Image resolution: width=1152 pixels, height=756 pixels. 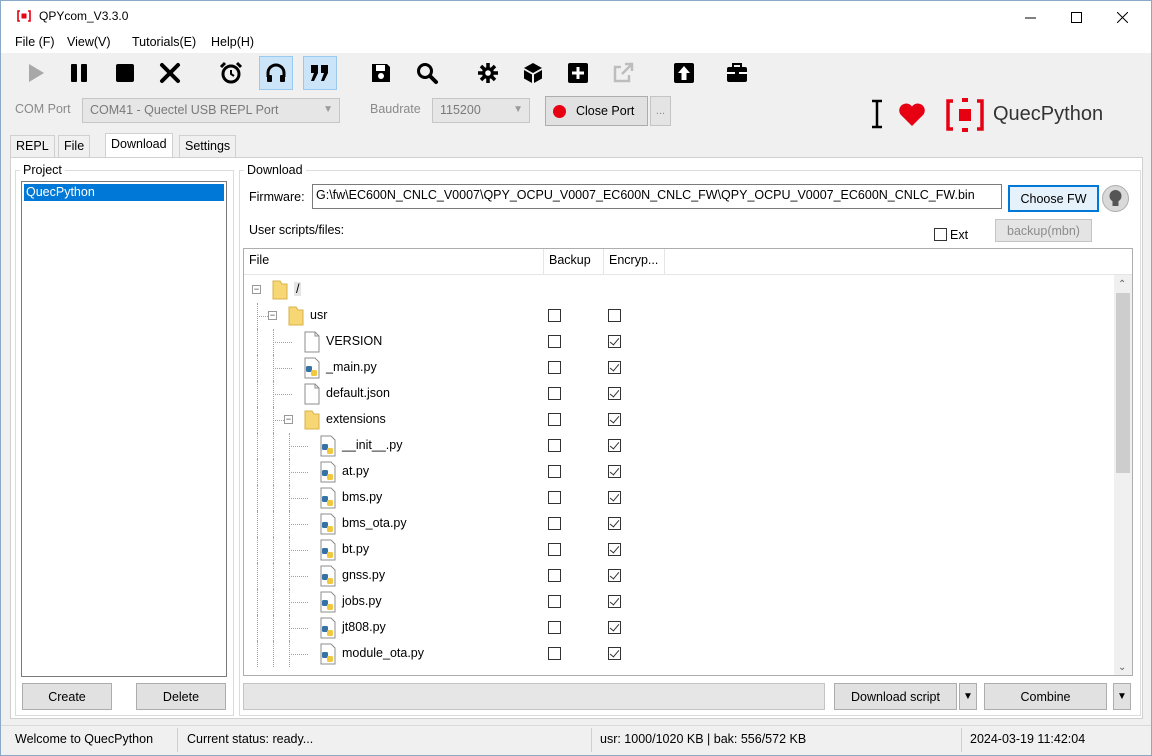 I want to click on choose-fw-button: Choose FW, so click(x=1053, y=198).